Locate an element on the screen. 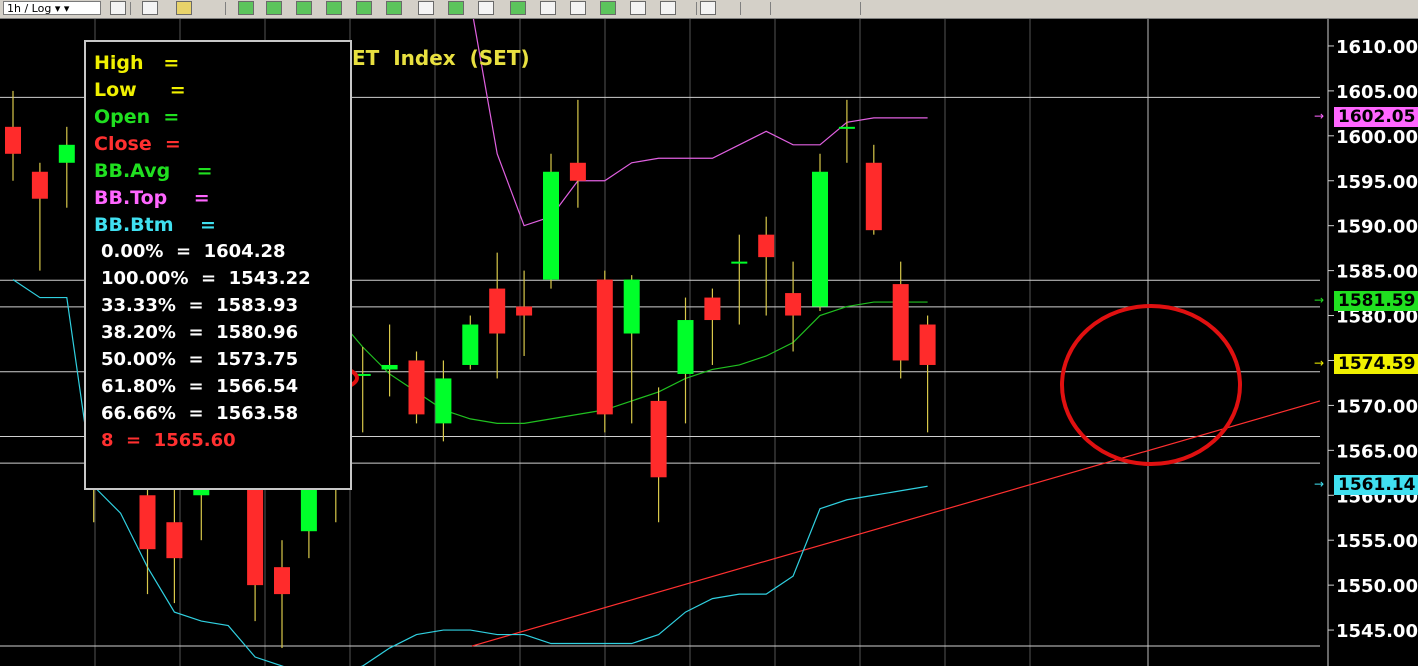 The height and width of the screenshot is (666, 1418). price-tag: 1581.59 is located at coordinates (1376, 301).